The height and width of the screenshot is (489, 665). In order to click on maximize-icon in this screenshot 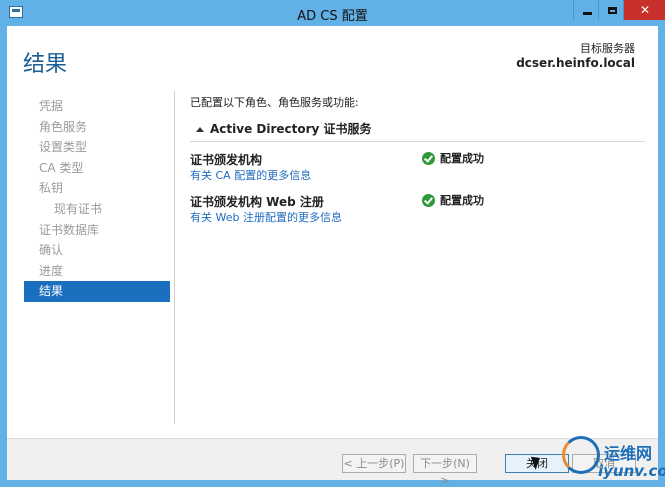, I will do `click(612, 10)`.